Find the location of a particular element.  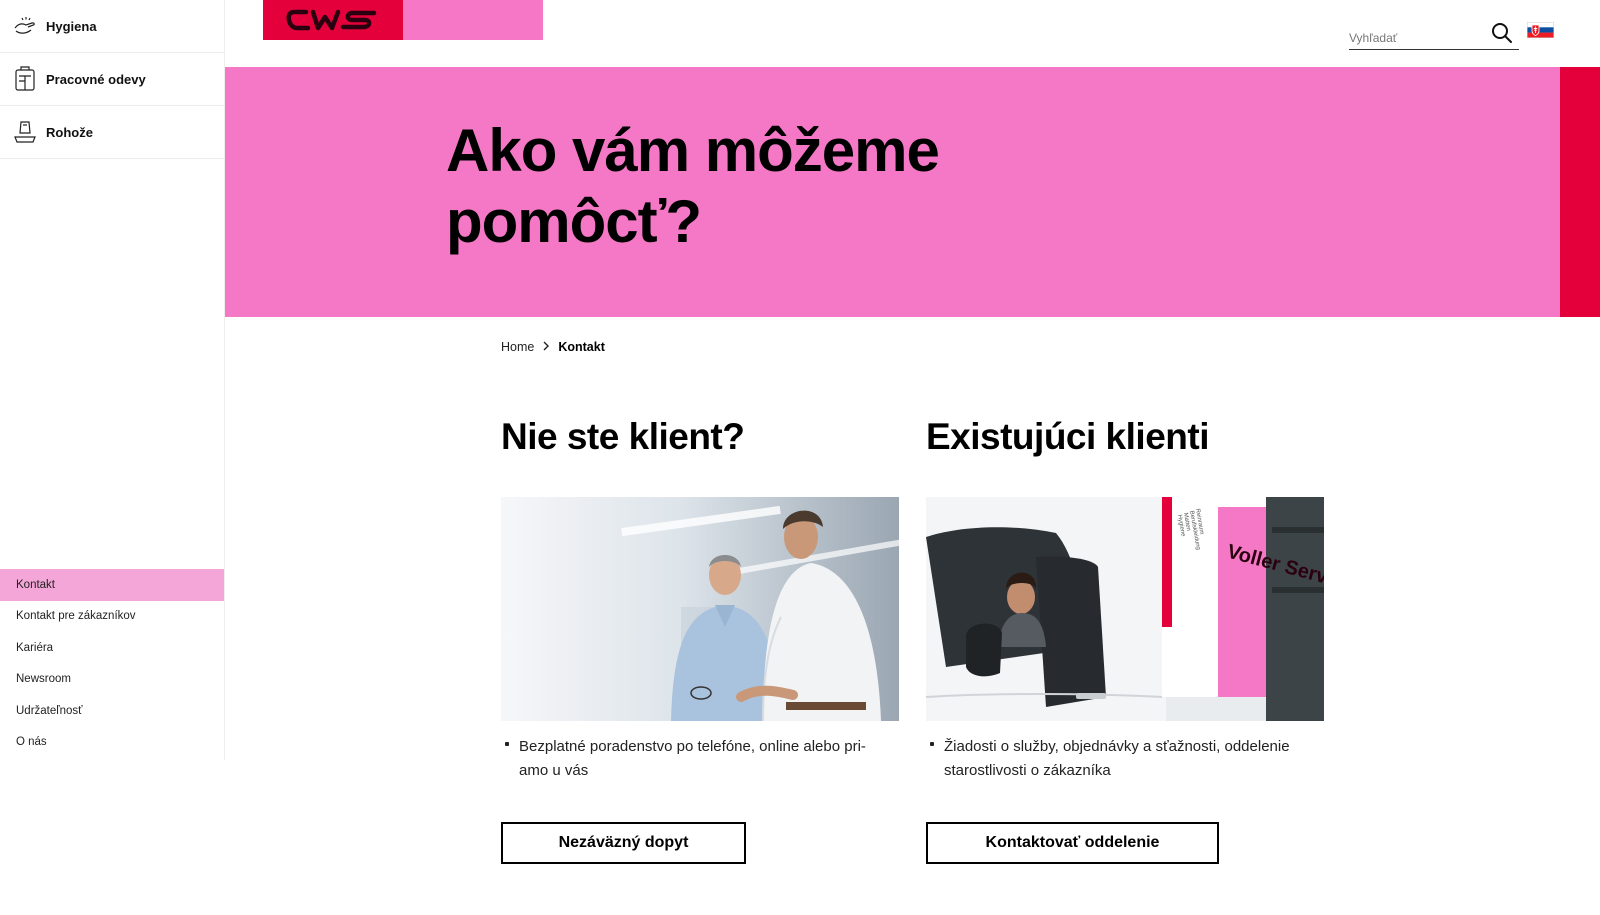

sidebar-item-newsroom: Newsroom is located at coordinates (112, 680).